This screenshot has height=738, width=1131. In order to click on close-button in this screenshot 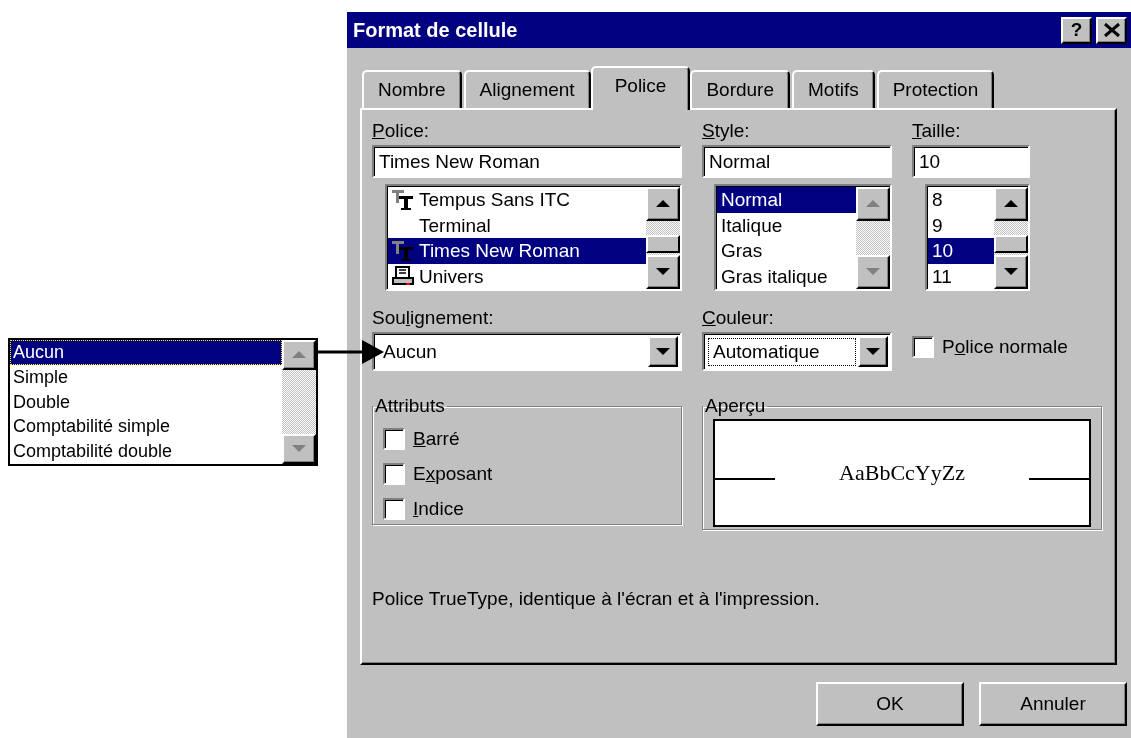, I will do `click(1111, 30)`.